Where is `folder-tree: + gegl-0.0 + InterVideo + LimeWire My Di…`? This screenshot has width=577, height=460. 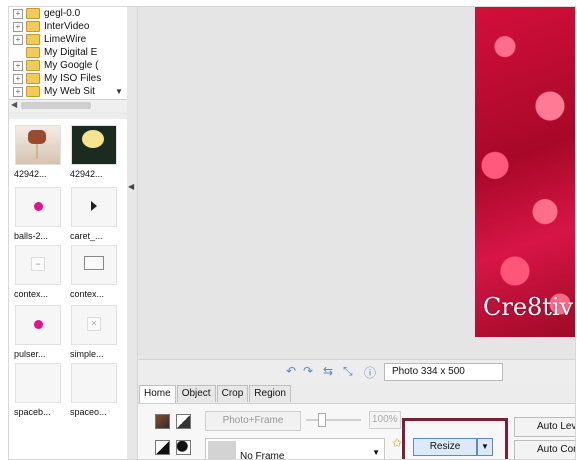
folder-tree: + gegl-0.0 + InterVideo + LimeWire My Di… is located at coordinates (68, 53).